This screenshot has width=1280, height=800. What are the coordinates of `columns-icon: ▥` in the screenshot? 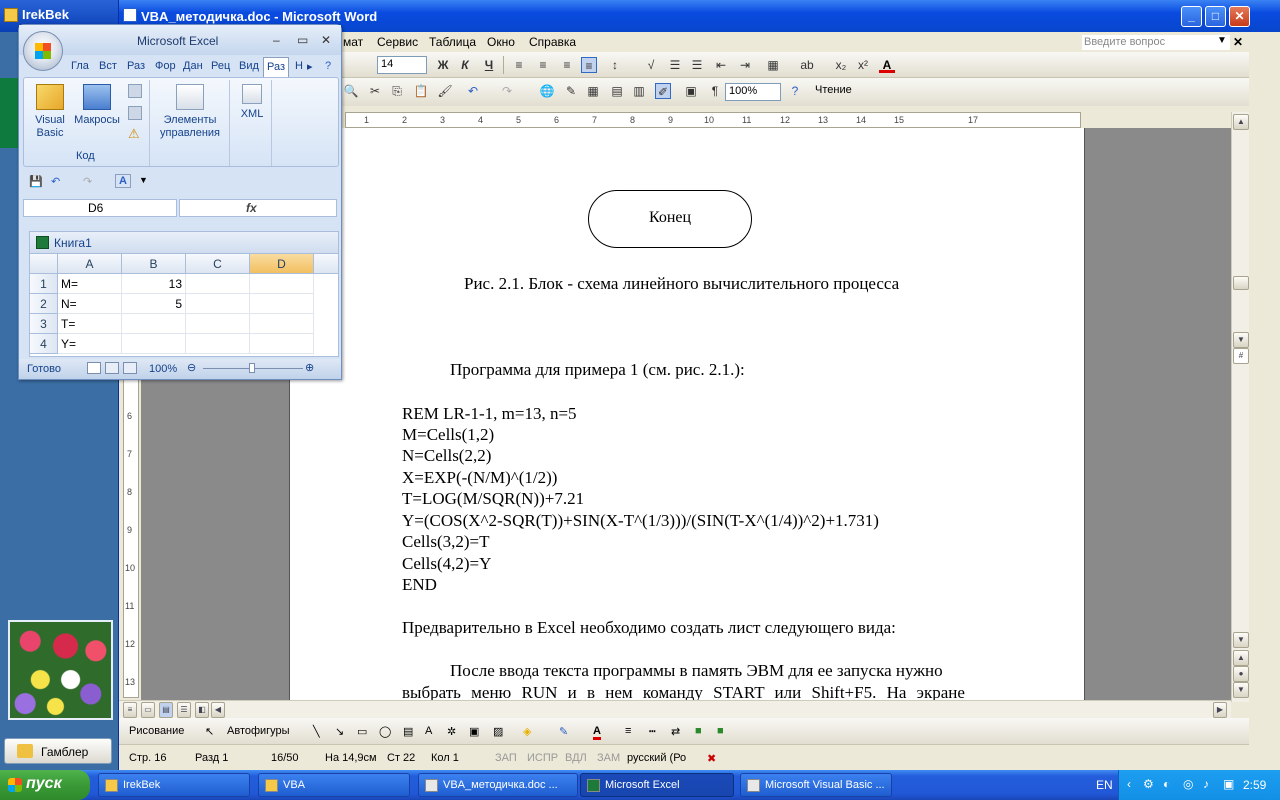 It's located at (639, 91).